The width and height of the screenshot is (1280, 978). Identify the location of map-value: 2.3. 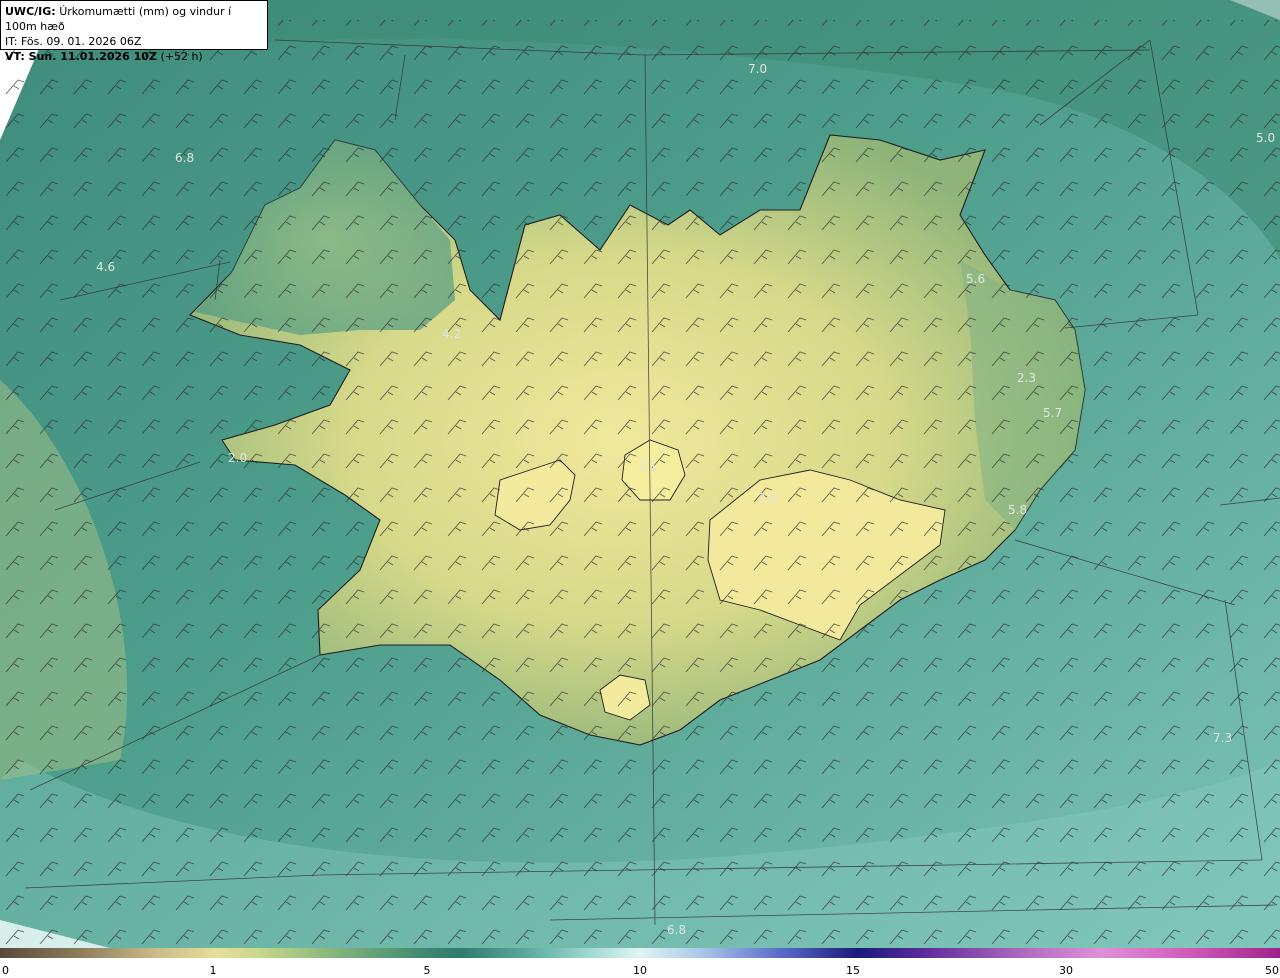
(1026, 378).